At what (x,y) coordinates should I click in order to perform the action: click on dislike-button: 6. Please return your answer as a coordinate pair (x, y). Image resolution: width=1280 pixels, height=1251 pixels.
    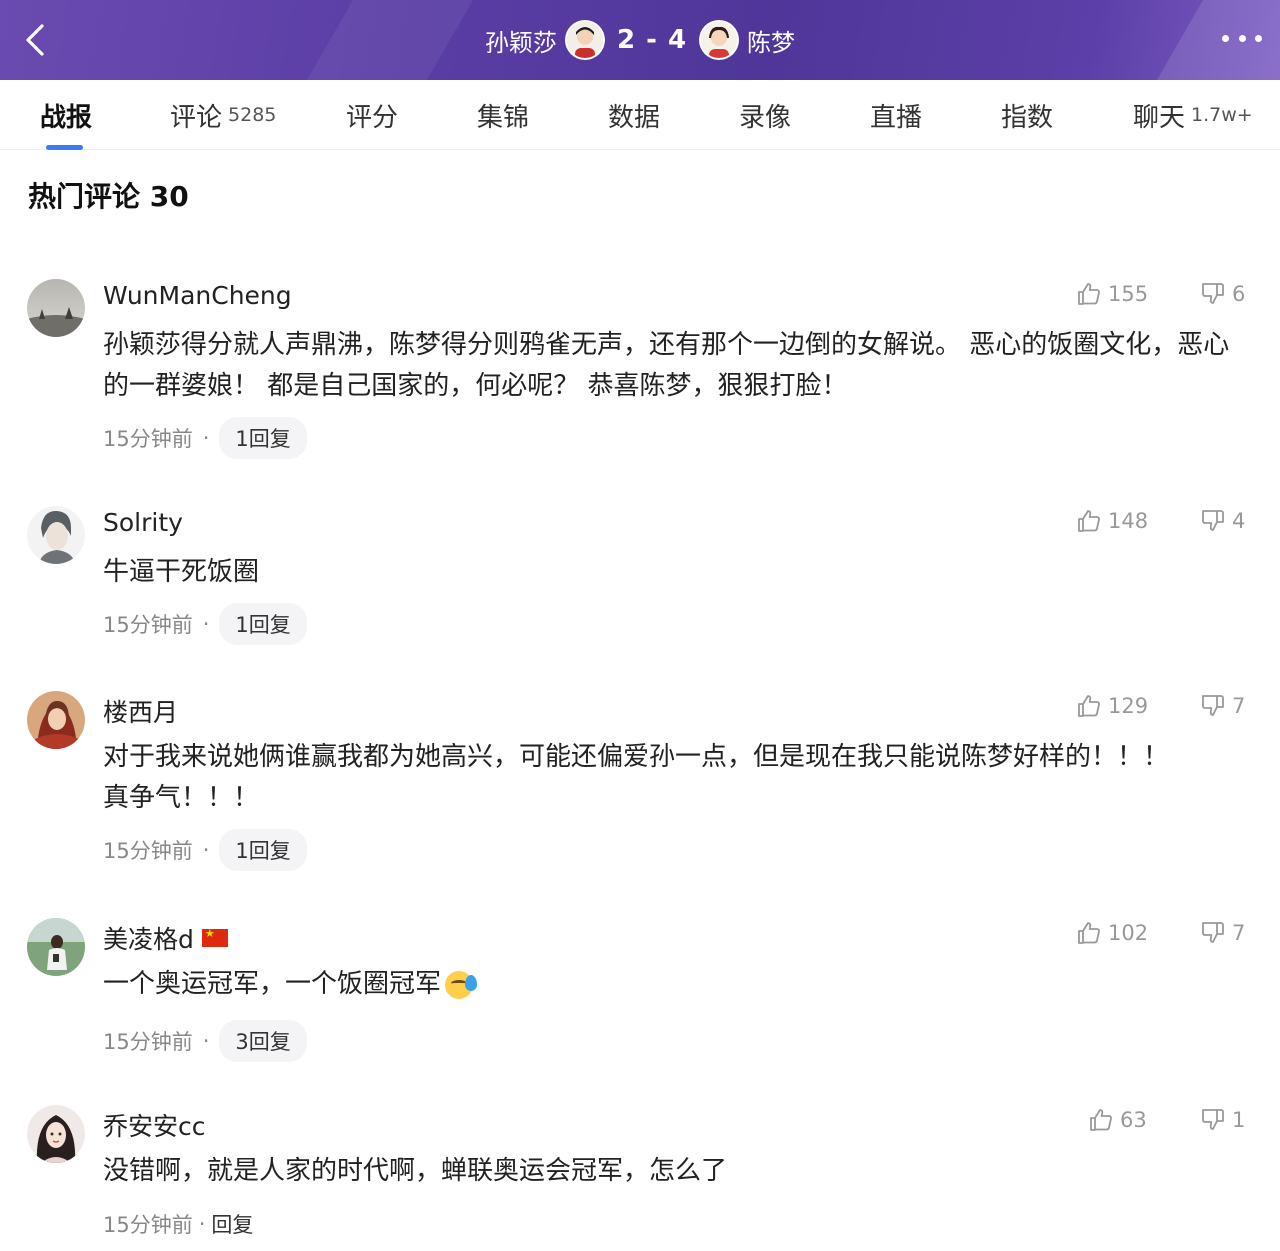
    Looking at the image, I should click on (1222, 294).